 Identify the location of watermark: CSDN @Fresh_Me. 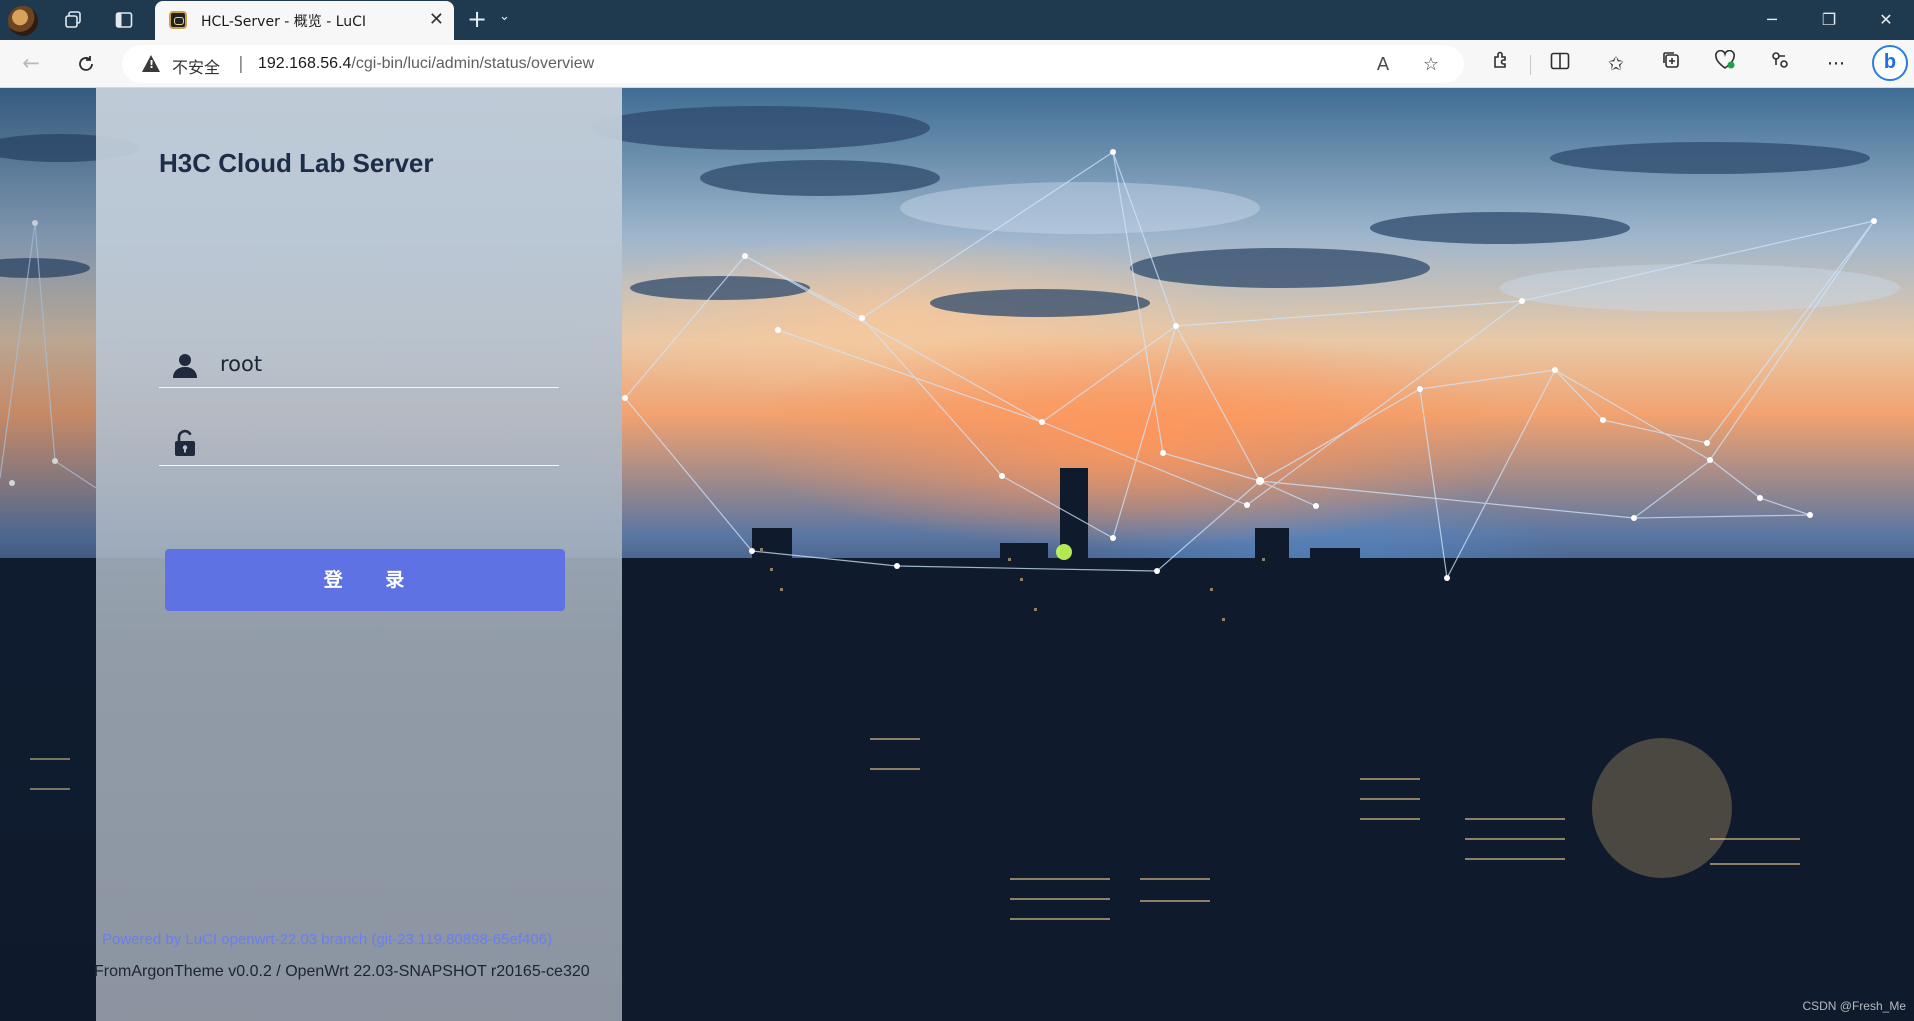
(1854, 1006).